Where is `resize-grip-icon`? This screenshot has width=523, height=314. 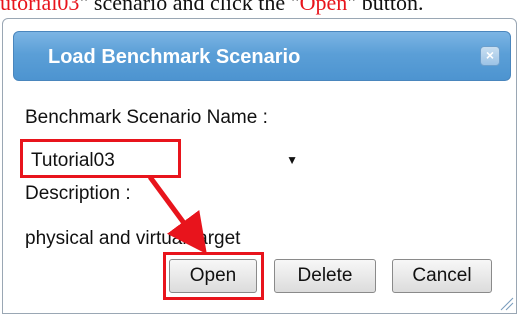 resize-grip-icon is located at coordinates (506, 303).